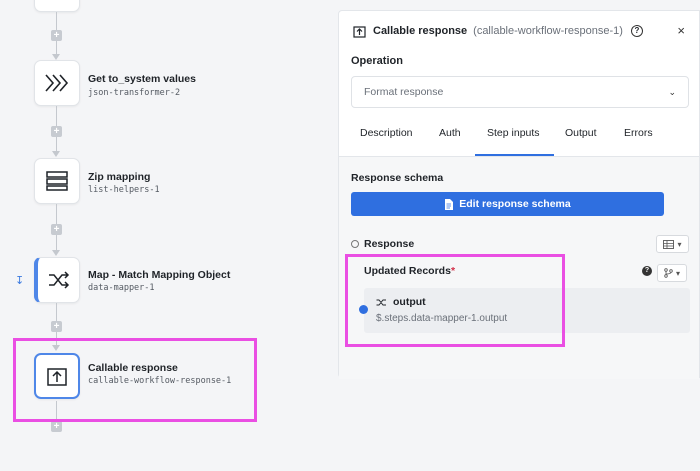 This screenshot has height=471, width=700. I want to click on radio-icon, so click(355, 244).